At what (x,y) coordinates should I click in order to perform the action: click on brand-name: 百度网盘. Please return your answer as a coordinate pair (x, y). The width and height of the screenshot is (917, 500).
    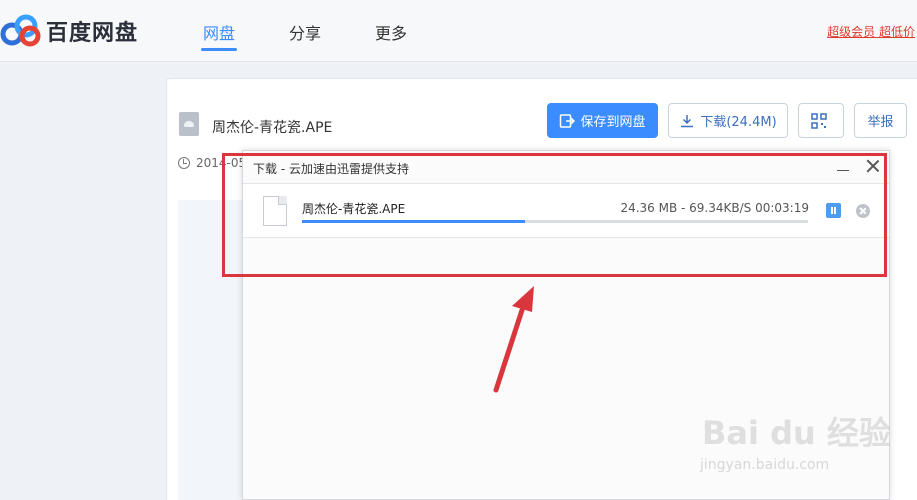
    Looking at the image, I should click on (92, 33).